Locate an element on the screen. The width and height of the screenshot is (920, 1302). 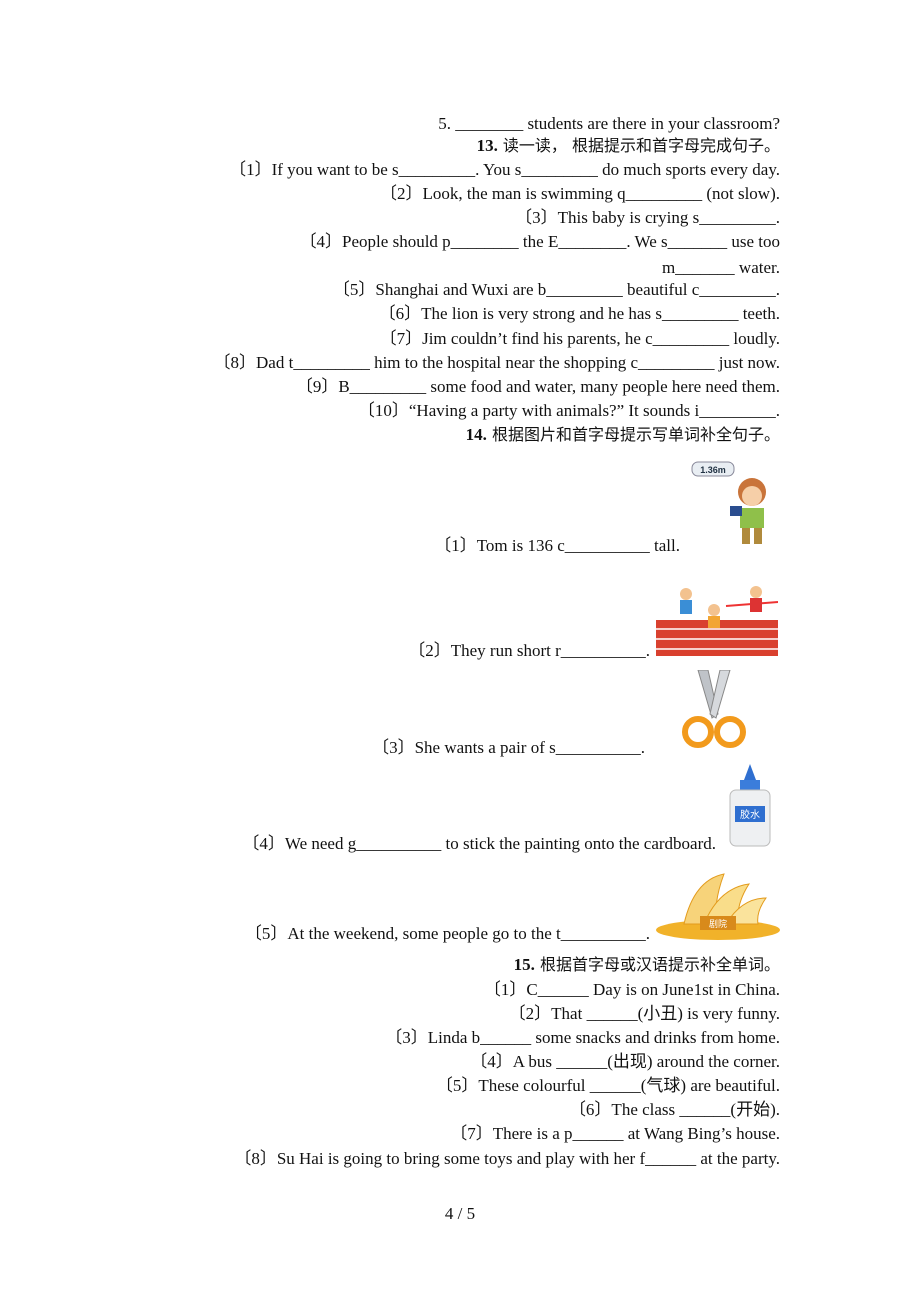
theatre-icon: 剧院 is located at coordinates (718, 906).